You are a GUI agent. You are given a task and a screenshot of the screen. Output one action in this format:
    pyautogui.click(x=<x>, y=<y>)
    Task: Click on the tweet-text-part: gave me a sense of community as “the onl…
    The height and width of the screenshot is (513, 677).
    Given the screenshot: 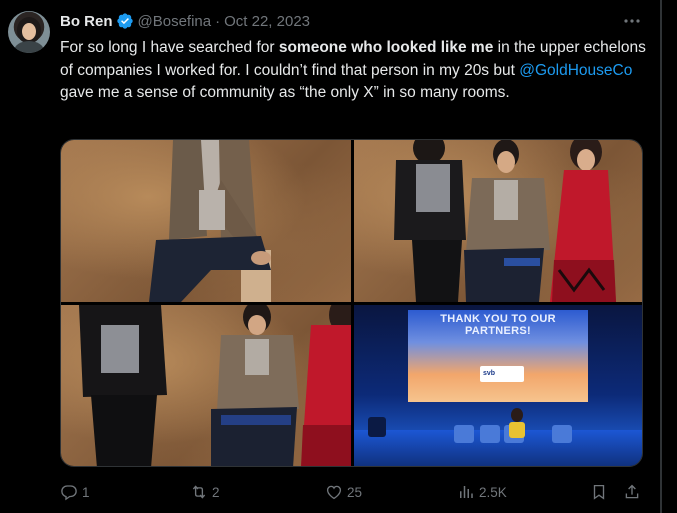 What is the action you would take?
    pyautogui.click(x=285, y=92)
    